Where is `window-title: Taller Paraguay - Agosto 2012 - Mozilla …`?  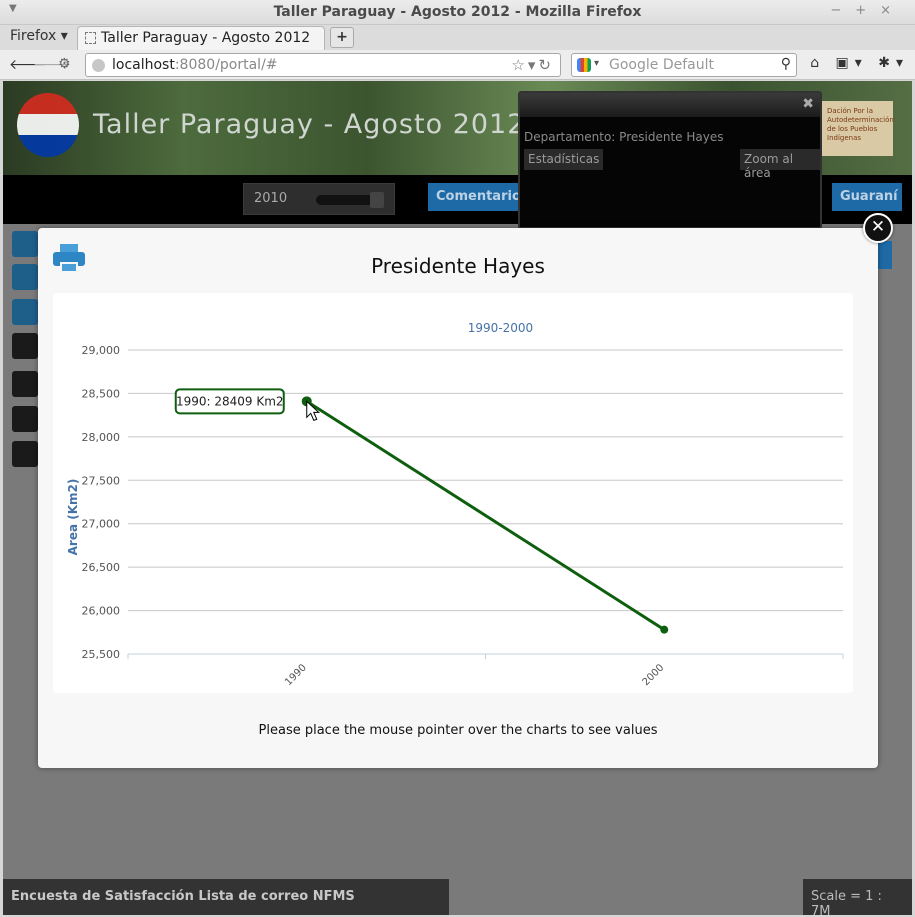
window-title: Taller Paraguay - Agosto 2012 - Mozilla … is located at coordinates (457, 12).